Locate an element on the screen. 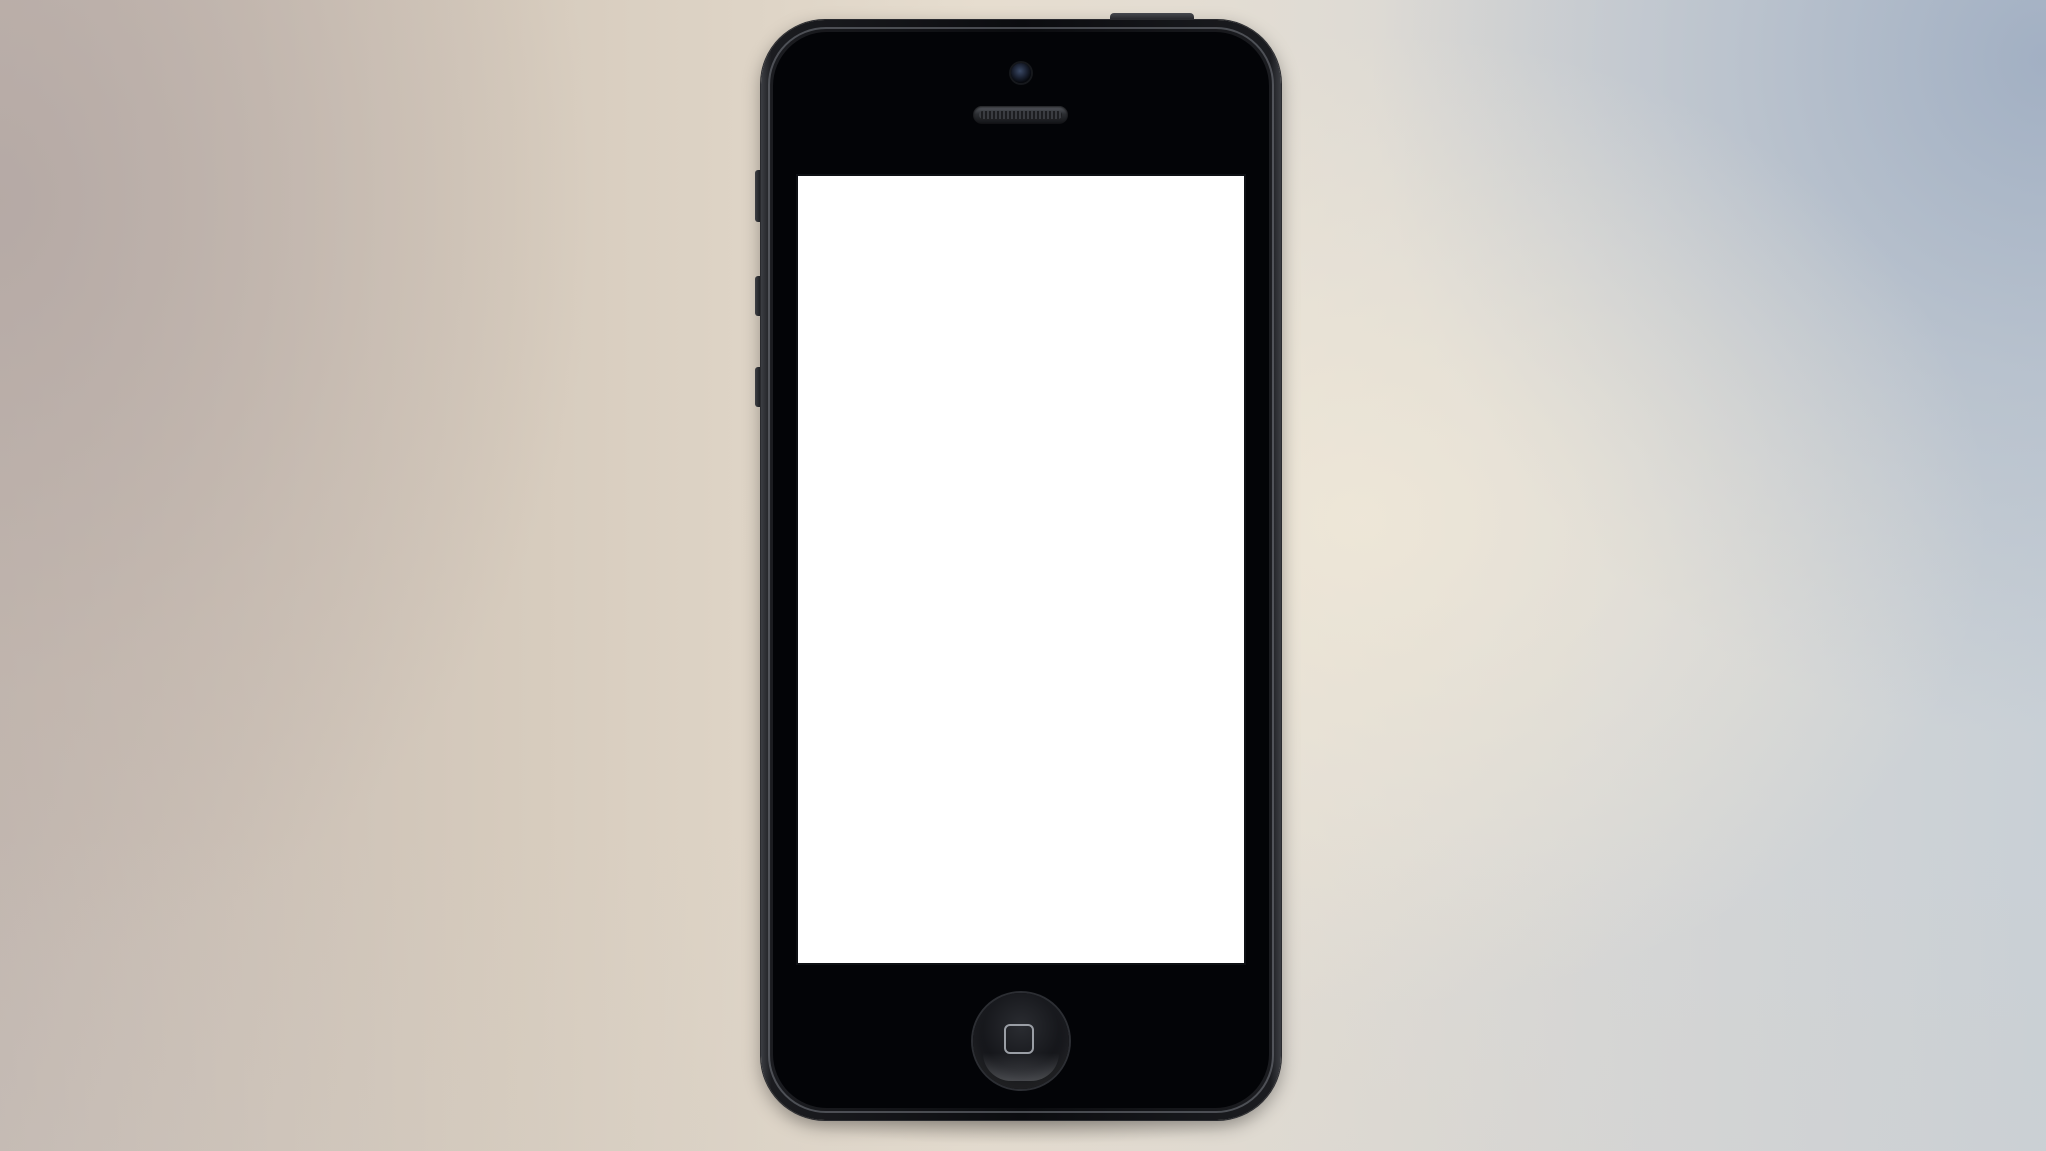 This screenshot has width=2046, height=1151. front-camera-icon is located at coordinates (1021, 73).